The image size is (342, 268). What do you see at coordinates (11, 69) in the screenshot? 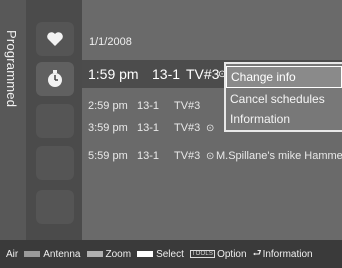
I see `side-tab-title: Programmed` at bounding box center [11, 69].